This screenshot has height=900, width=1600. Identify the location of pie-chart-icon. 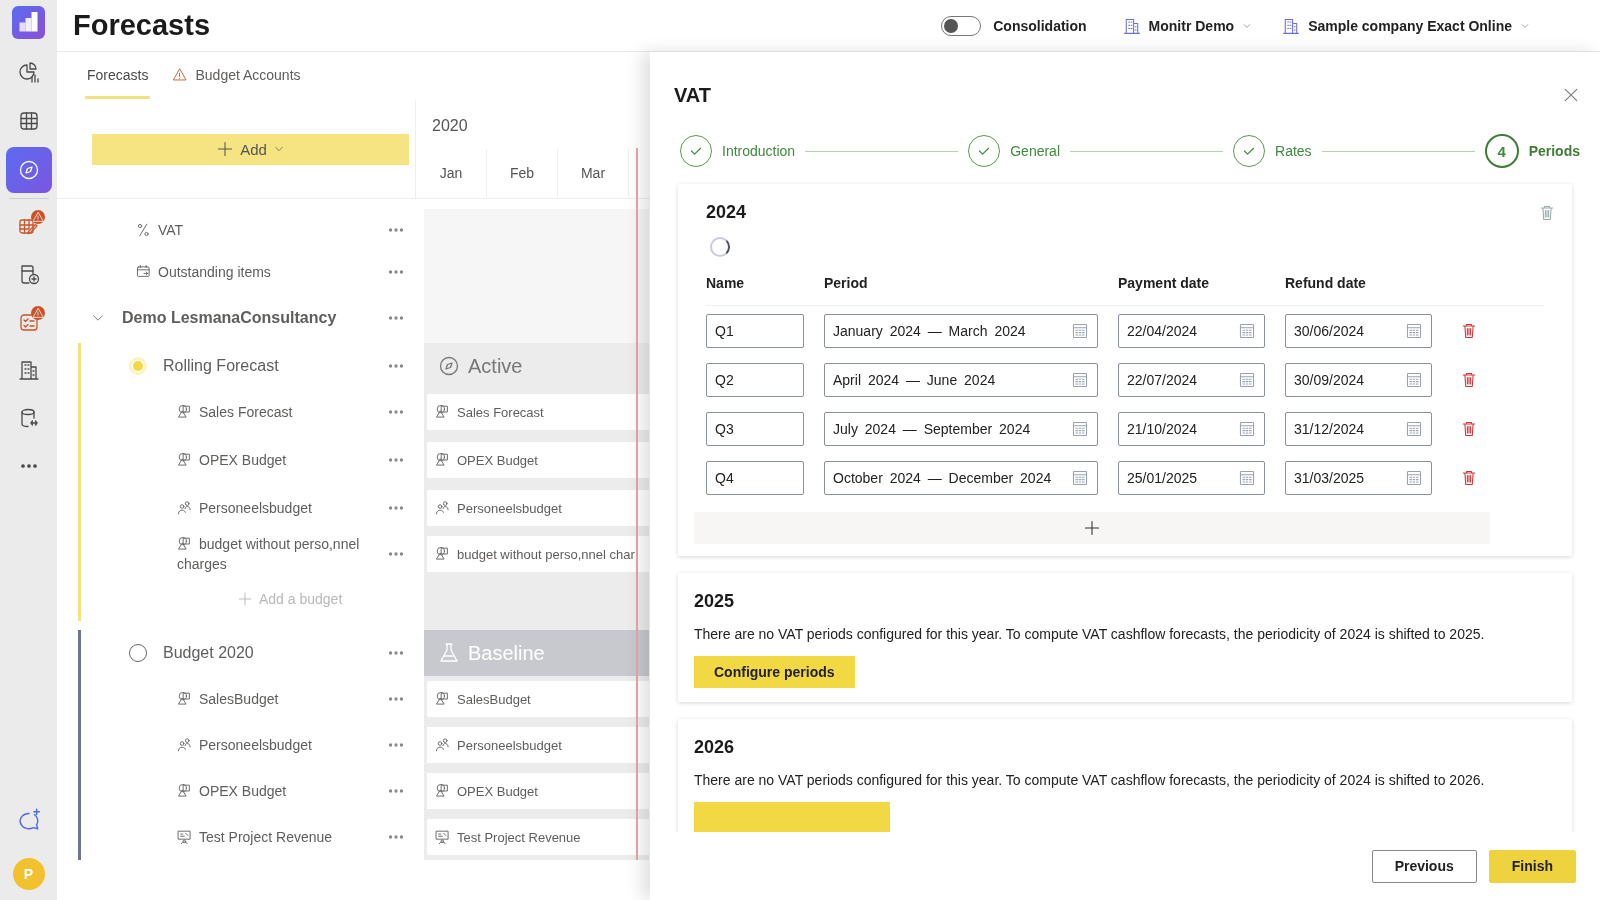
(28, 73).